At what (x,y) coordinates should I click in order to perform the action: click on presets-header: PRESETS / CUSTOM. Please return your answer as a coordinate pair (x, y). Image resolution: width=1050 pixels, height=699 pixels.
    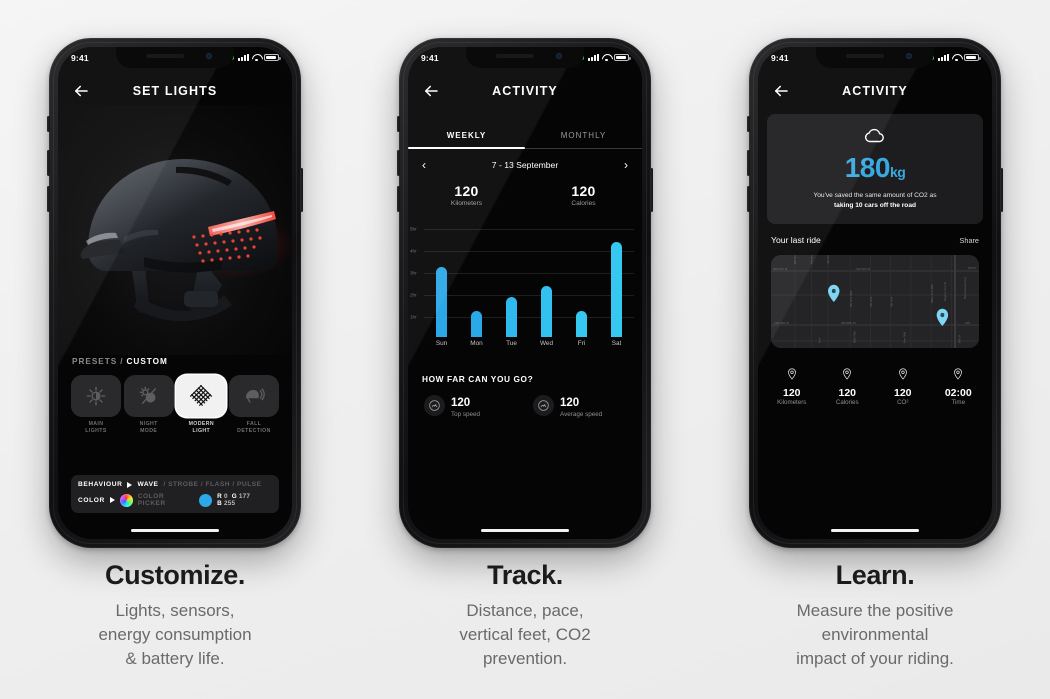
    Looking at the image, I should click on (120, 361).